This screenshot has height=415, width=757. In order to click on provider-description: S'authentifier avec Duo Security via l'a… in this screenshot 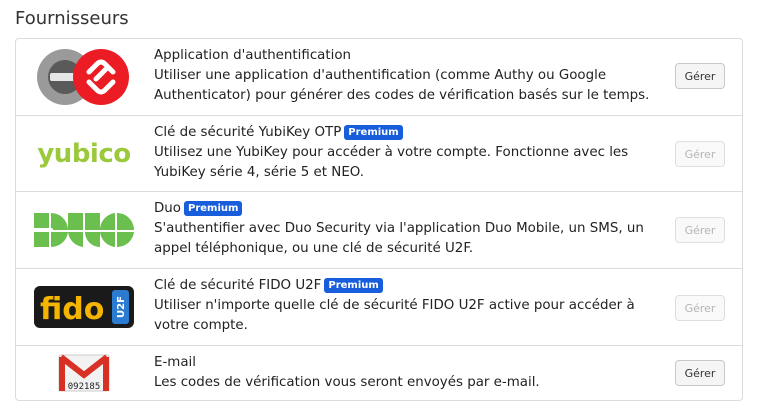, I will do `click(399, 238)`.